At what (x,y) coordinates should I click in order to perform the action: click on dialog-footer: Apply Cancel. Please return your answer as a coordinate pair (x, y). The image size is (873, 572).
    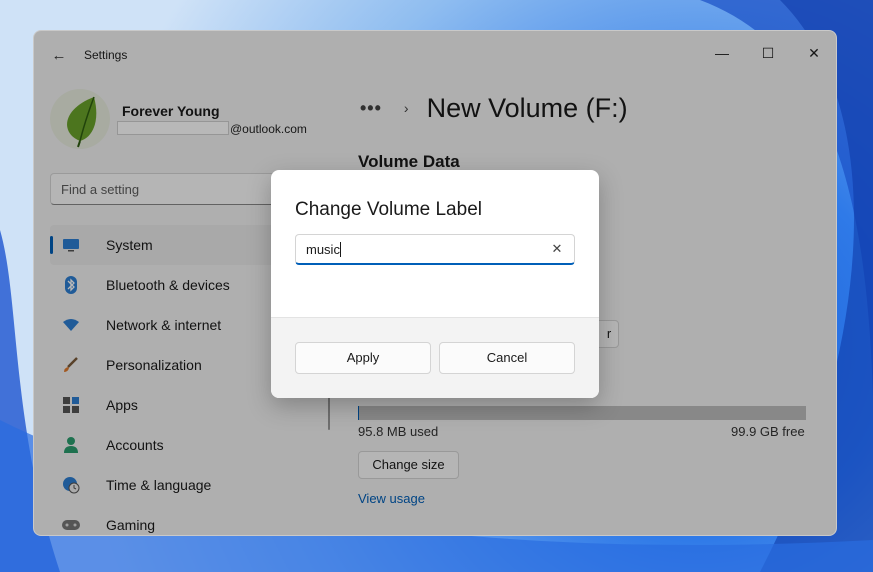
    Looking at the image, I should click on (435, 357).